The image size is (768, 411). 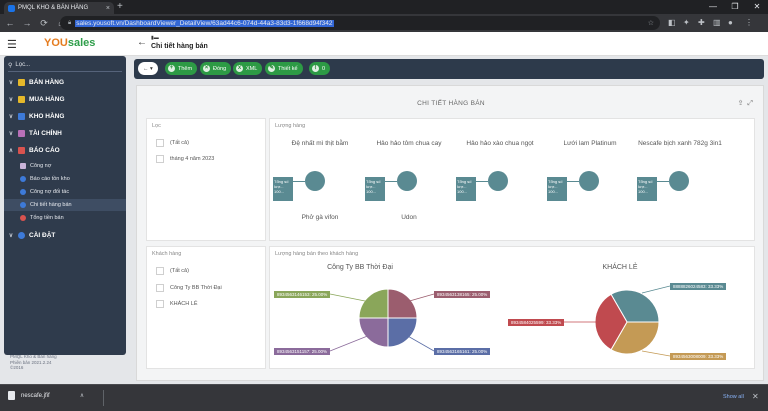 I want to click on close-circle-icon: ×, so click(x=206, y=68).